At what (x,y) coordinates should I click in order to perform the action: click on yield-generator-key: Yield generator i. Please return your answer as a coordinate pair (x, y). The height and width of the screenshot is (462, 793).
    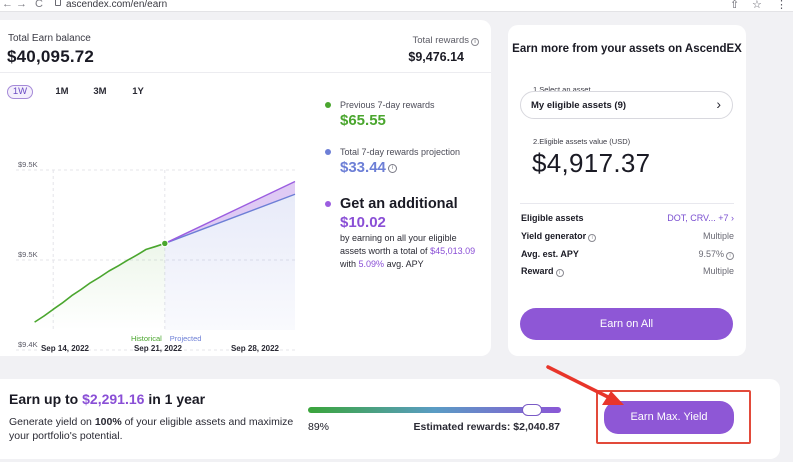
    Looking at the image, I should click on (559, 236).